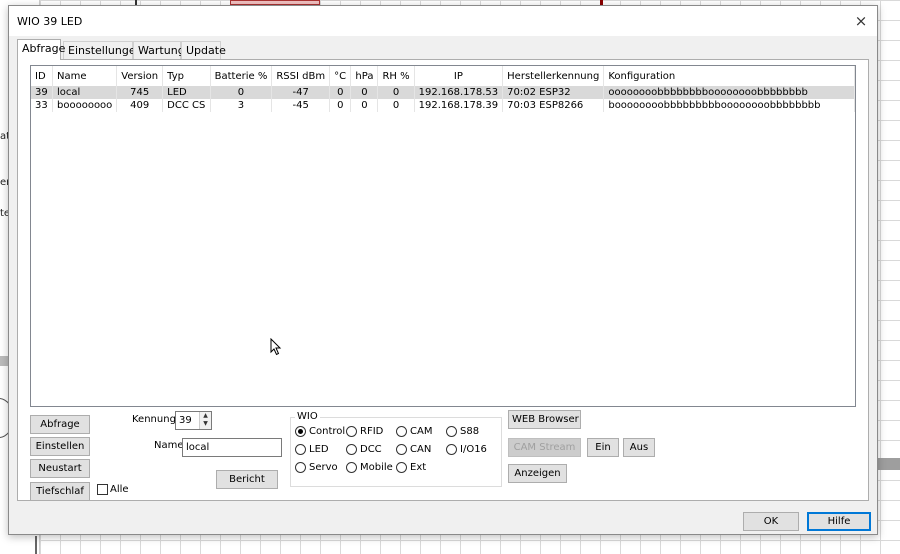 The image size is (900, 554). Describe the element at coordinates (300, 431) in the screenshot. I see `radio-selected-icon` at that location.